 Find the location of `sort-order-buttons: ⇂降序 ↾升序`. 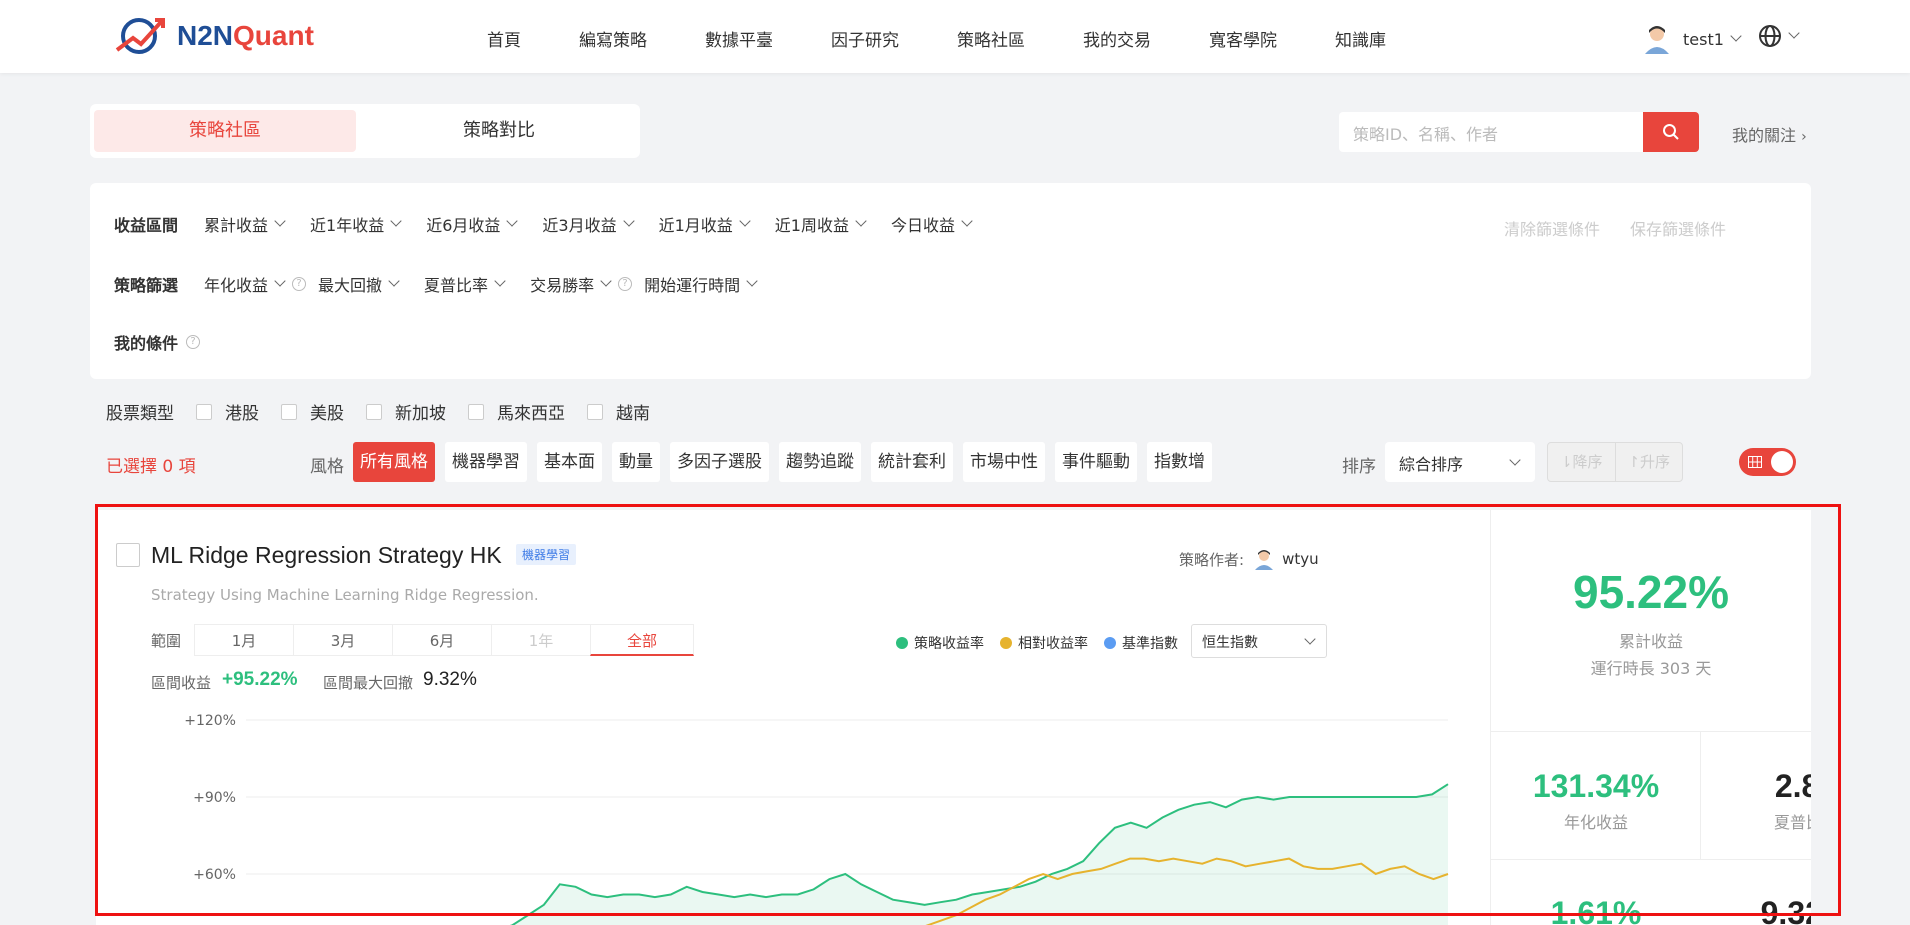

sort-order-buttons: ⇂降序 ↾升序 is located at coordinates (1615, 462).